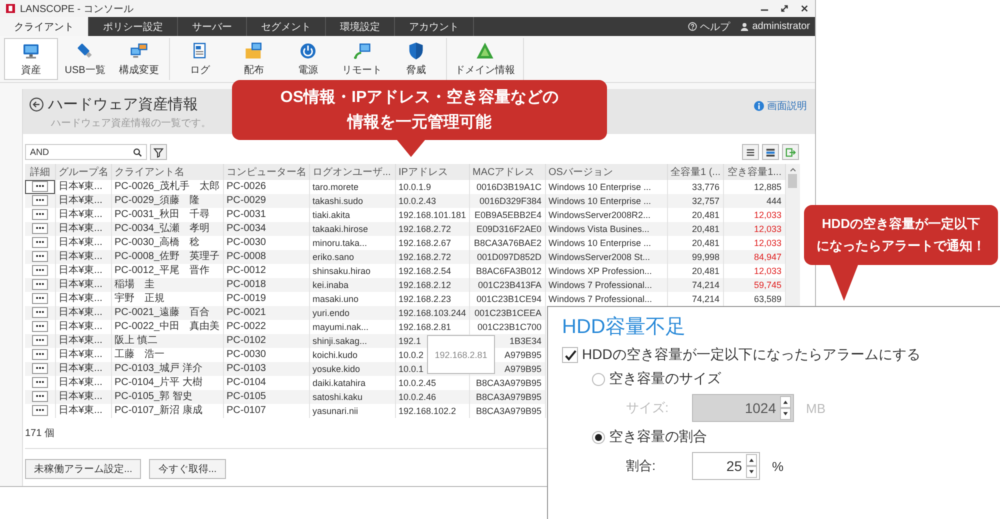  Describe the element at coordinates (36, 104) in the screenshot. I see `back-icon` at that location.